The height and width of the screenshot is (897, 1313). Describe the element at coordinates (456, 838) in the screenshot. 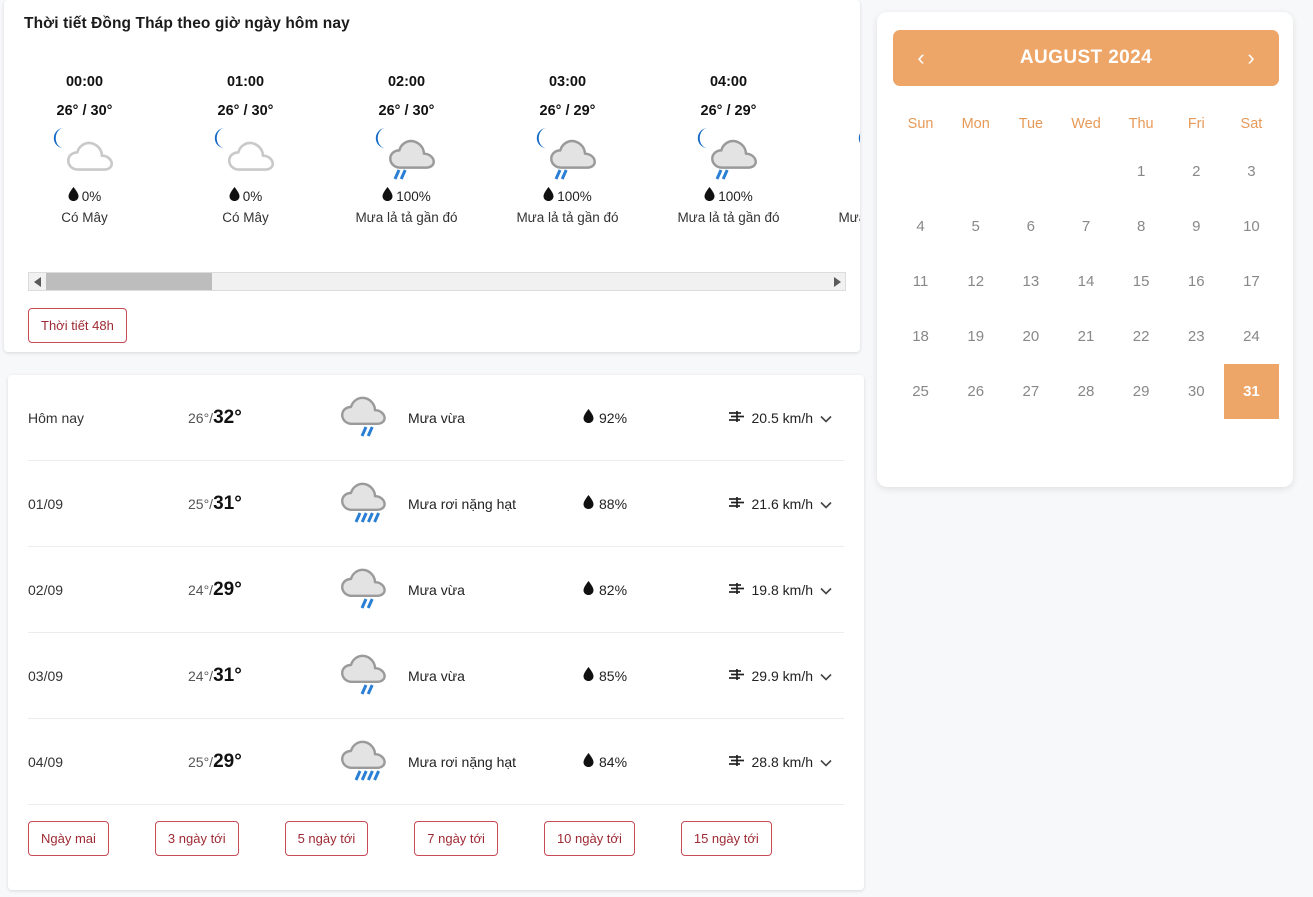

I see `forecast-range-button: 7 ngày tới` at that location.